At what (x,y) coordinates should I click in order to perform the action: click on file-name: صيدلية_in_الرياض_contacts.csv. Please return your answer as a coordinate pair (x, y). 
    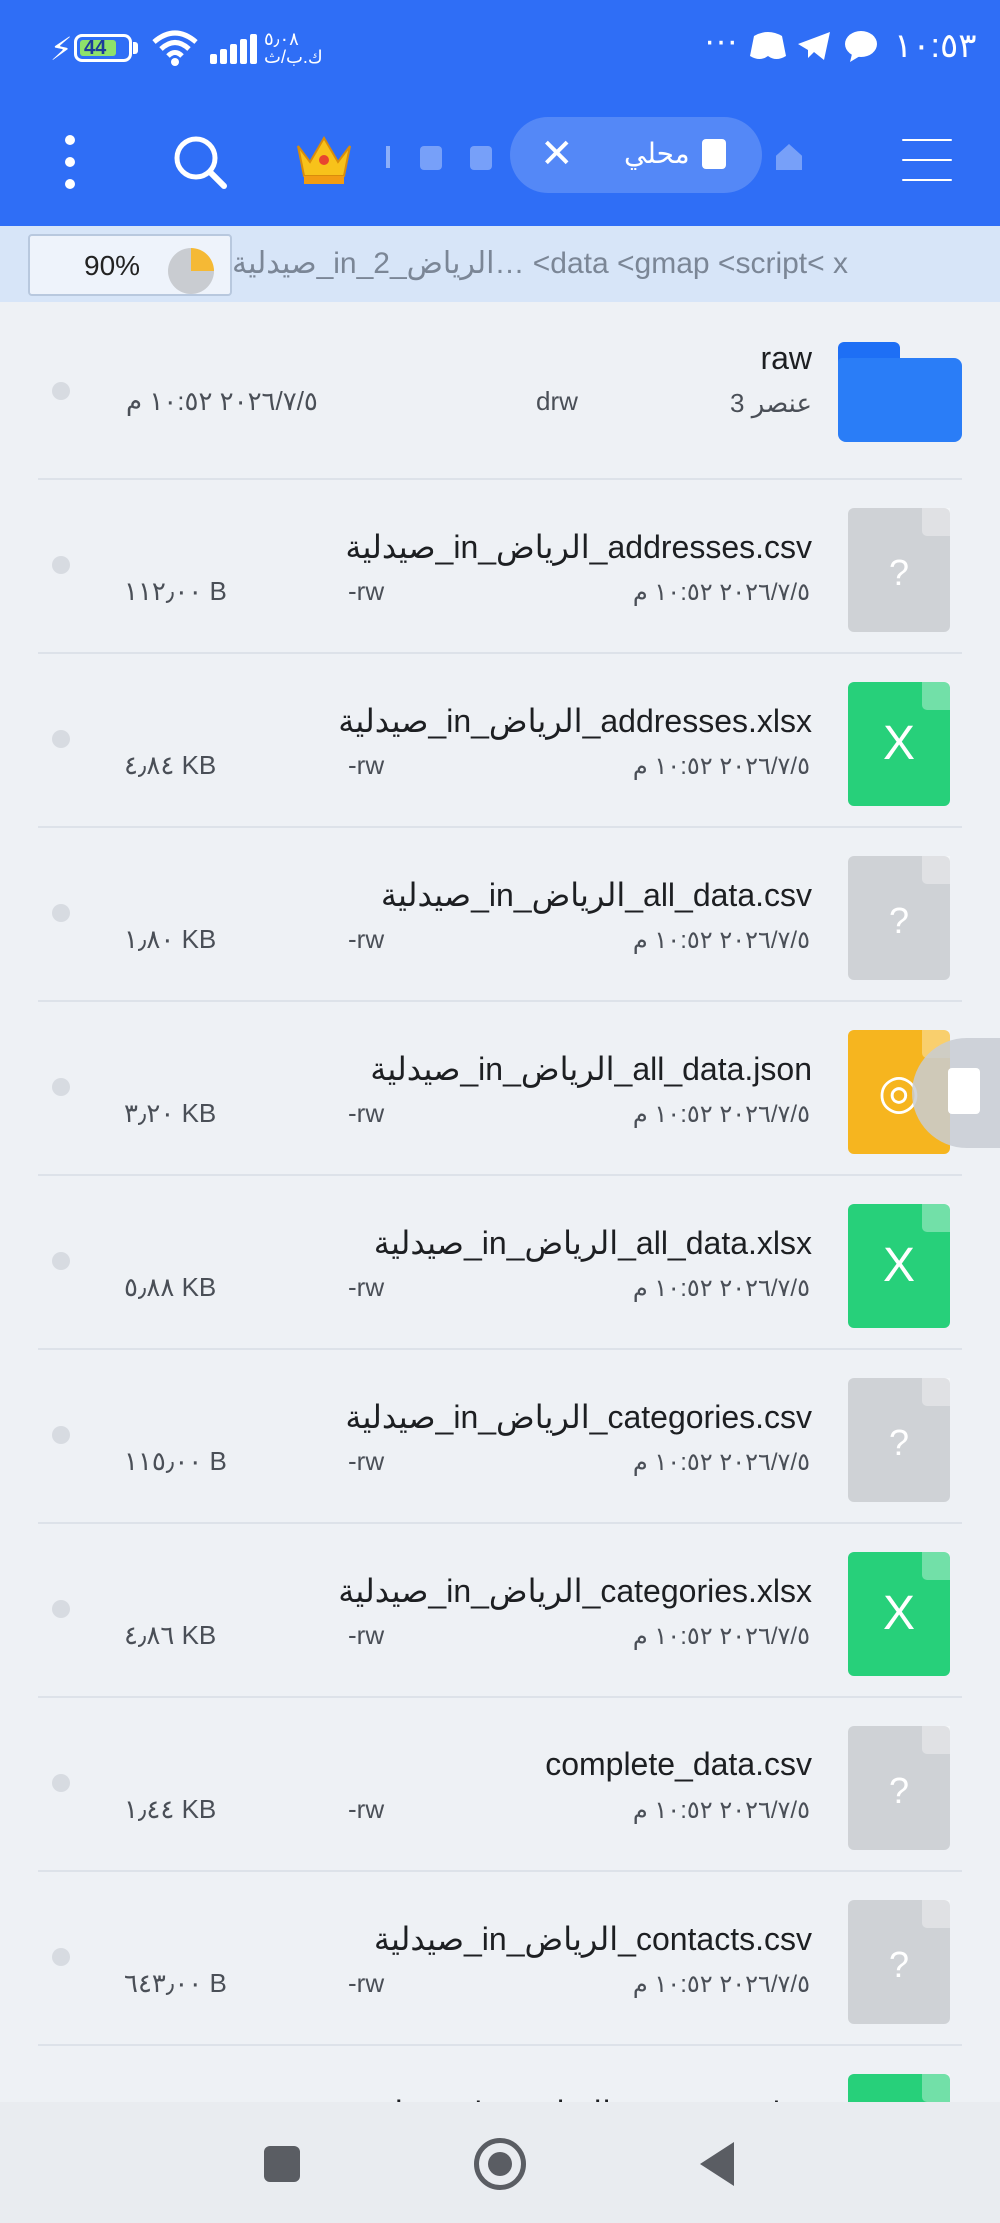
    Looking at the image, I should click on (592, 1939).